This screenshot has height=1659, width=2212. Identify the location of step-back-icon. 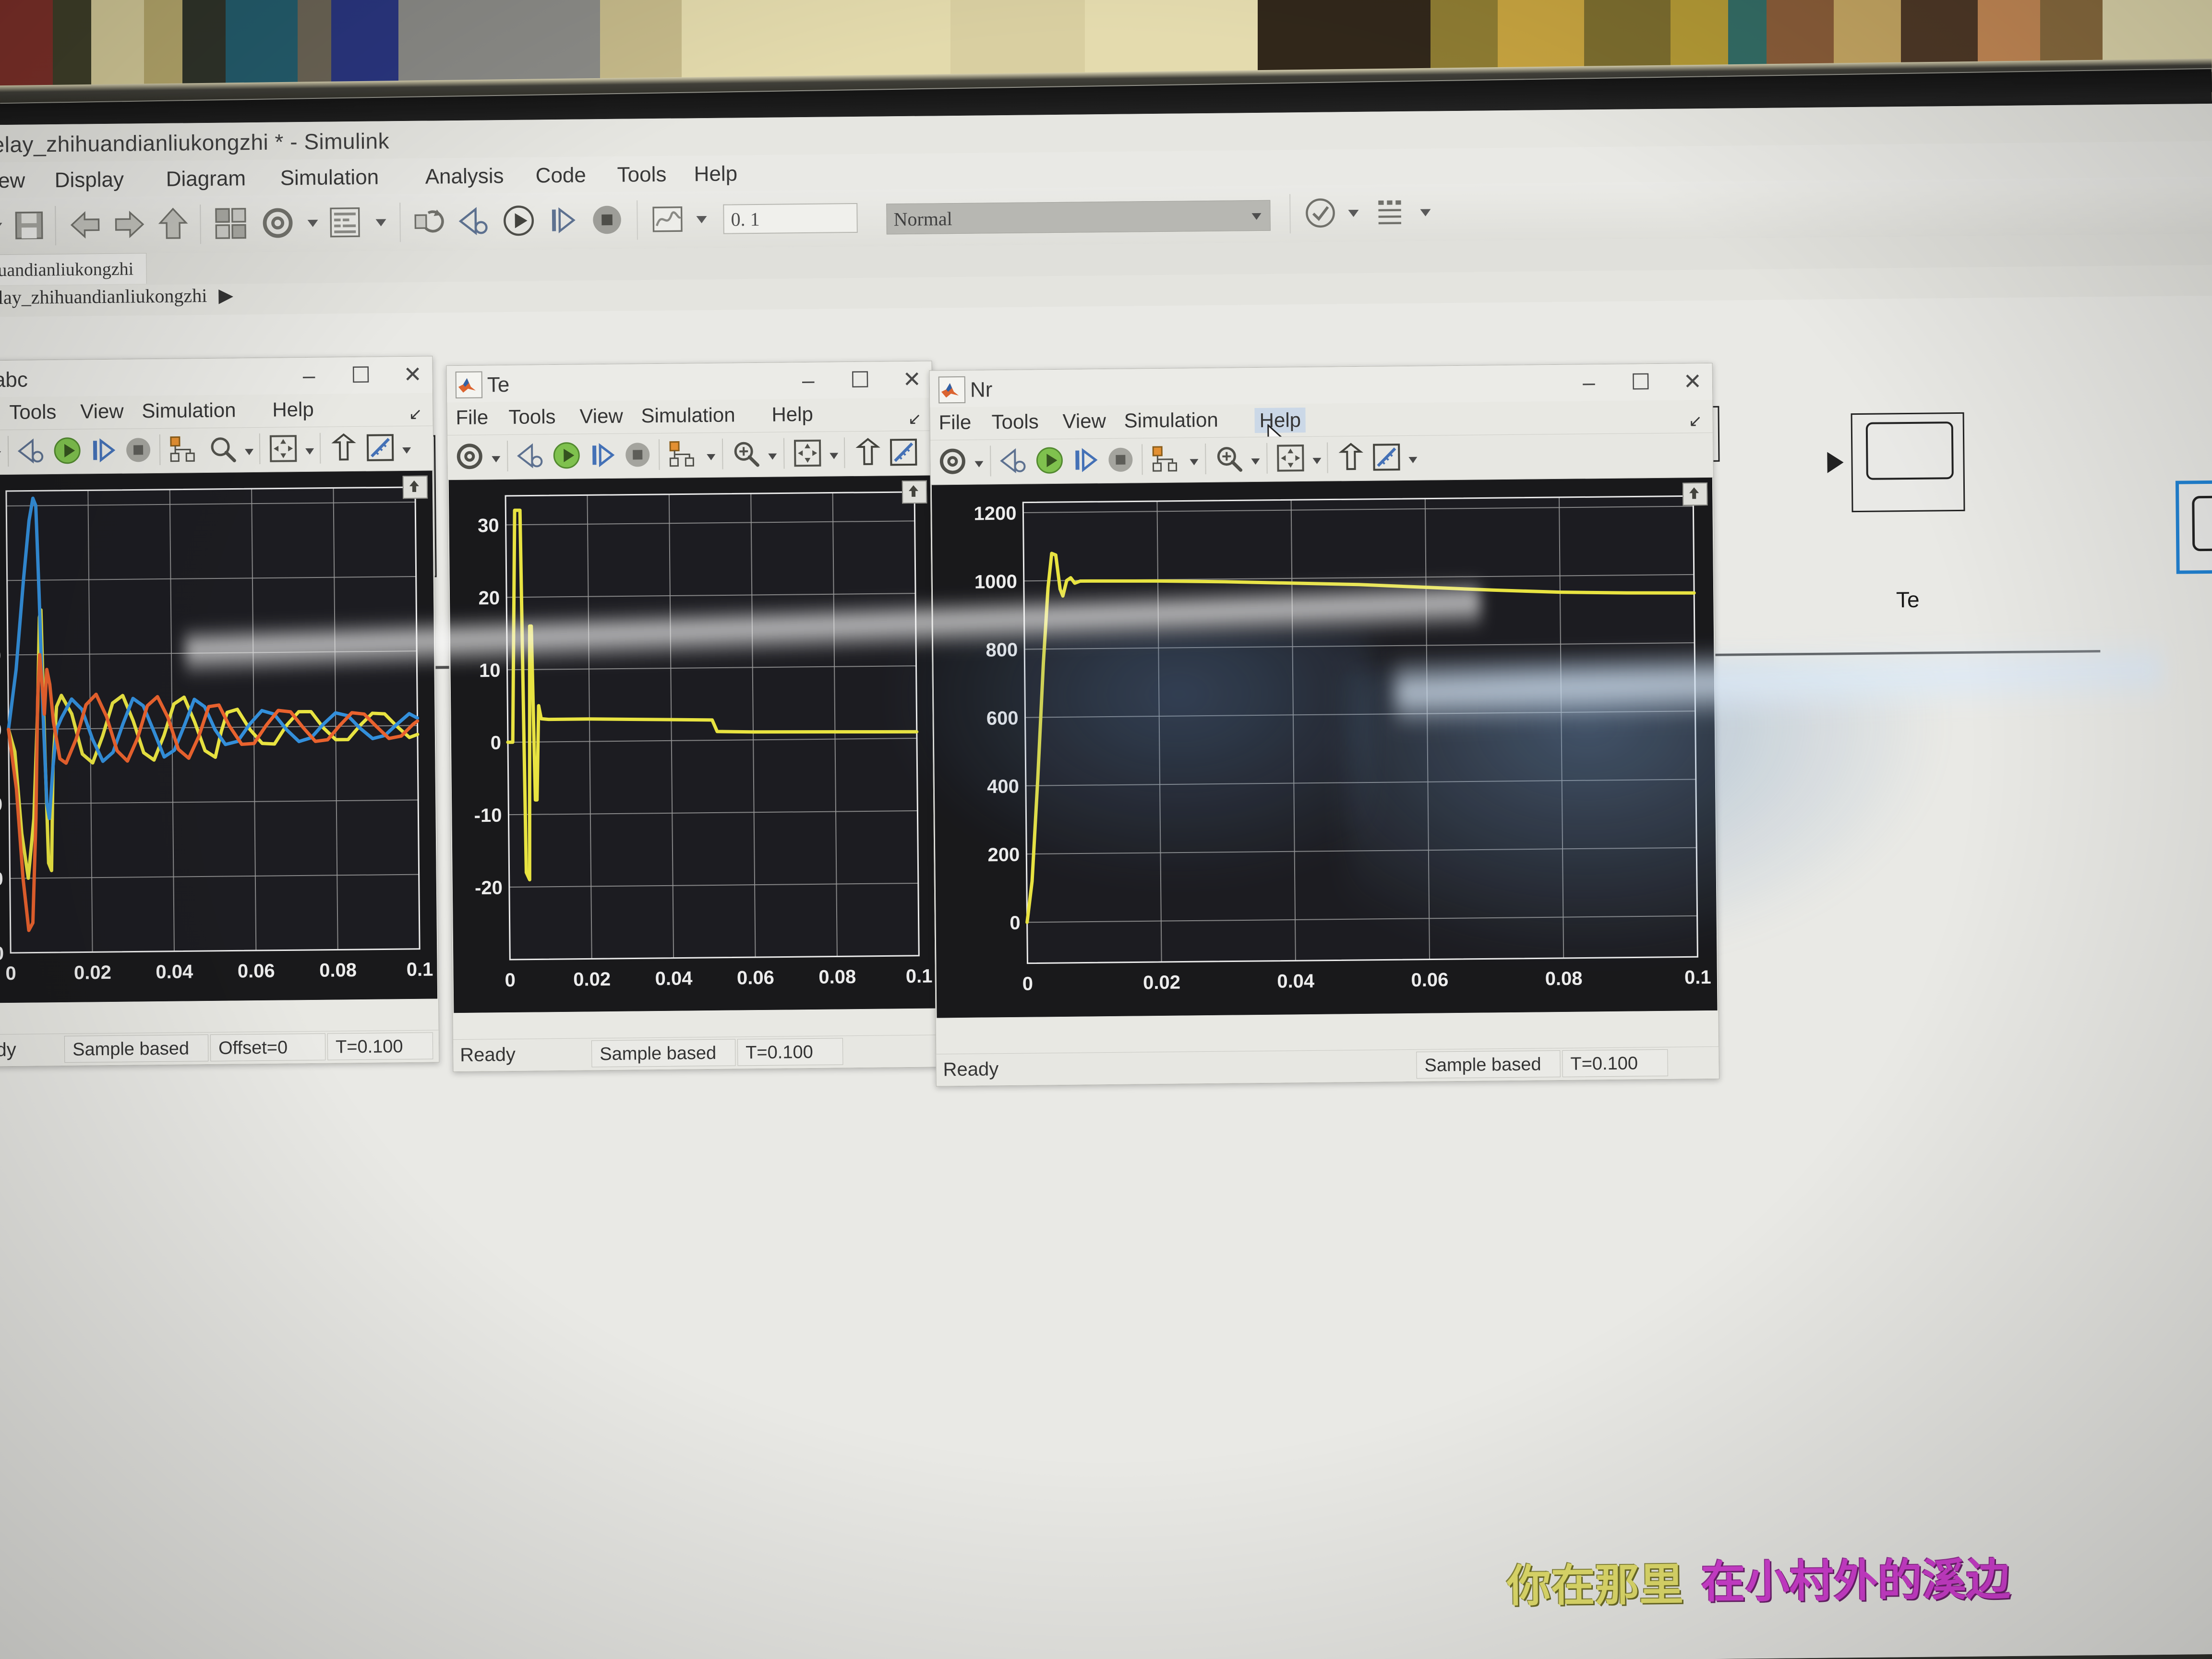
(474, 221).